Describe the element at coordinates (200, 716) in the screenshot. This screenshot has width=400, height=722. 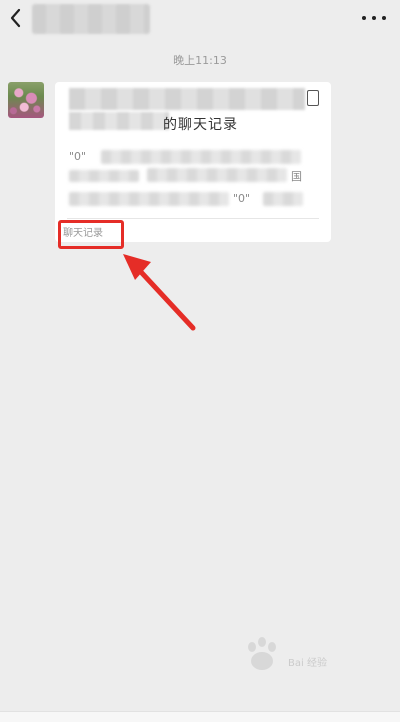
I see `bottom-input-bar` at that location.